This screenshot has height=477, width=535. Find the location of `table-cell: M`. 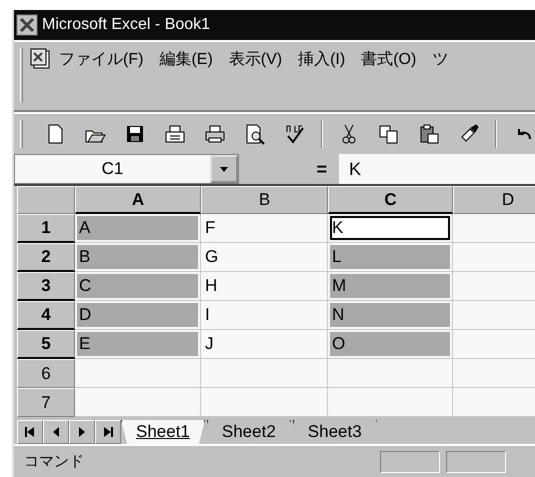

table-cell: M is located at coordinates (390, 286).